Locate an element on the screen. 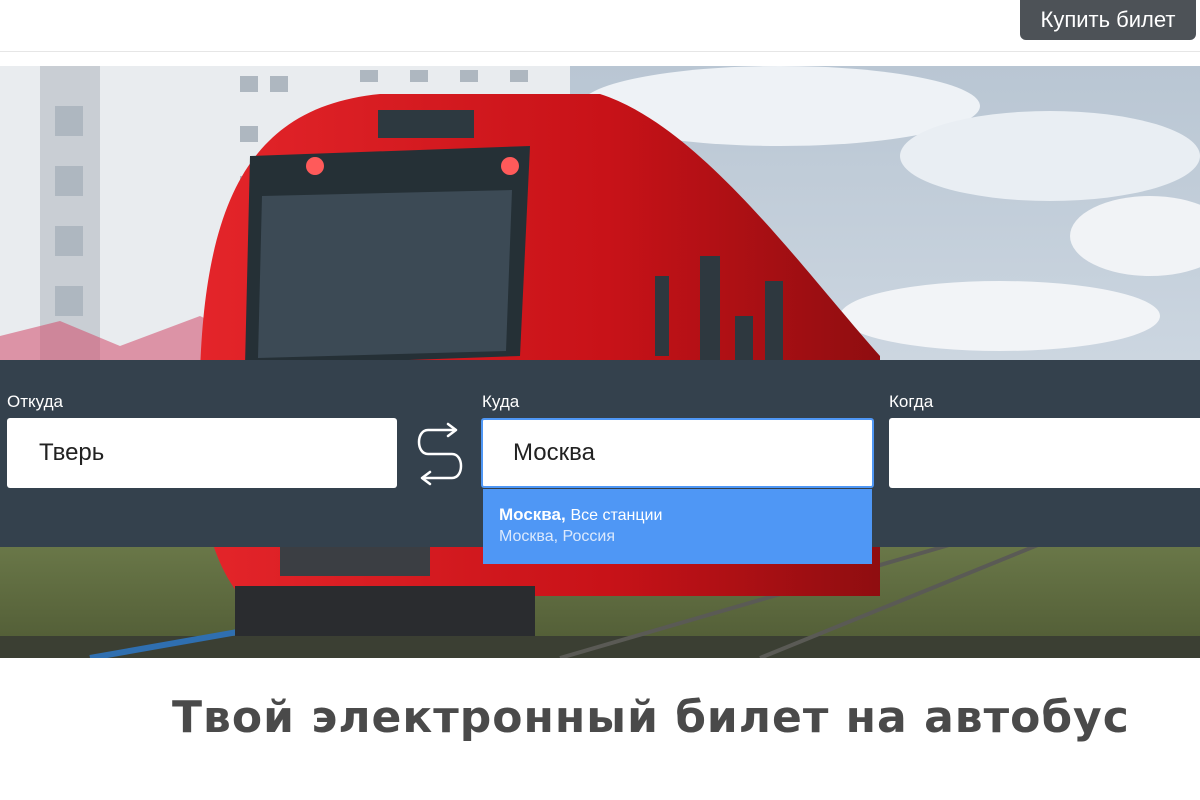 This screenshot has width=1200, height=800. page-headline: Твой электронный билет на автобус is located at coordinates (651, 717).